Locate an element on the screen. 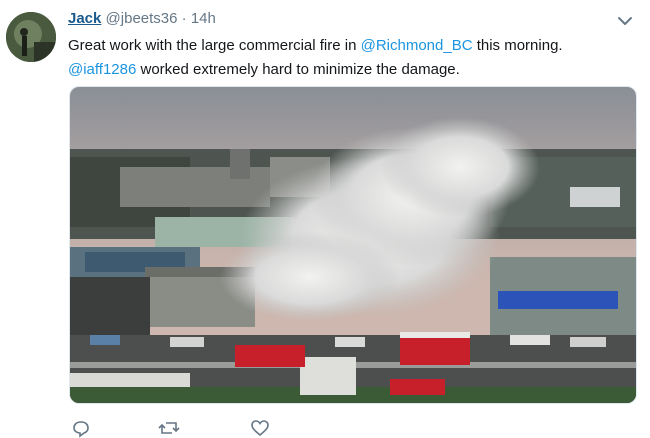 The width and height of the screenshot is (650, 438). tweet-text-segment: this morning. is located at coordinates (517, 45).